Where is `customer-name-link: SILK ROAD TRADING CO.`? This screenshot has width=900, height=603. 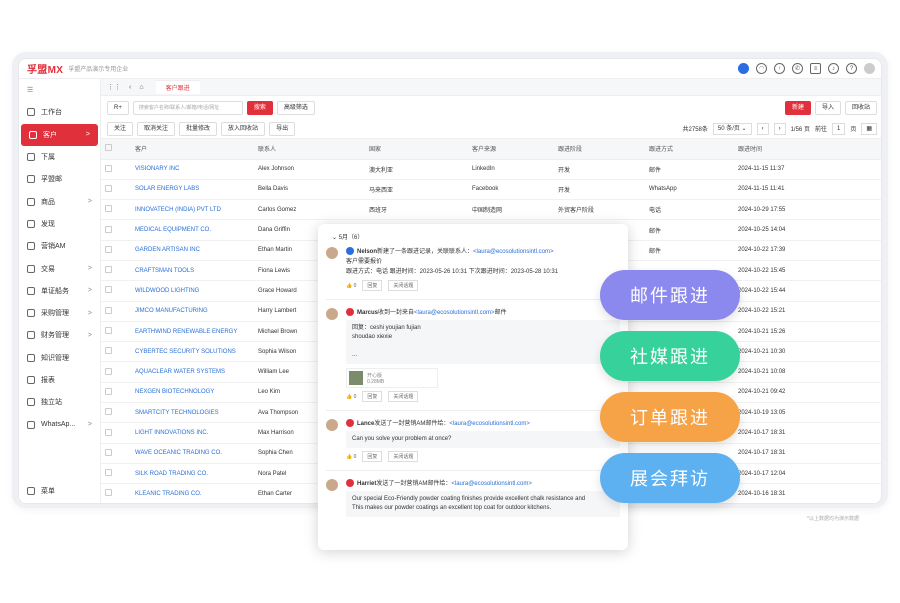
customer-name-link: SILK ROAD TRADING CO. is located at coordinates (192, 474).